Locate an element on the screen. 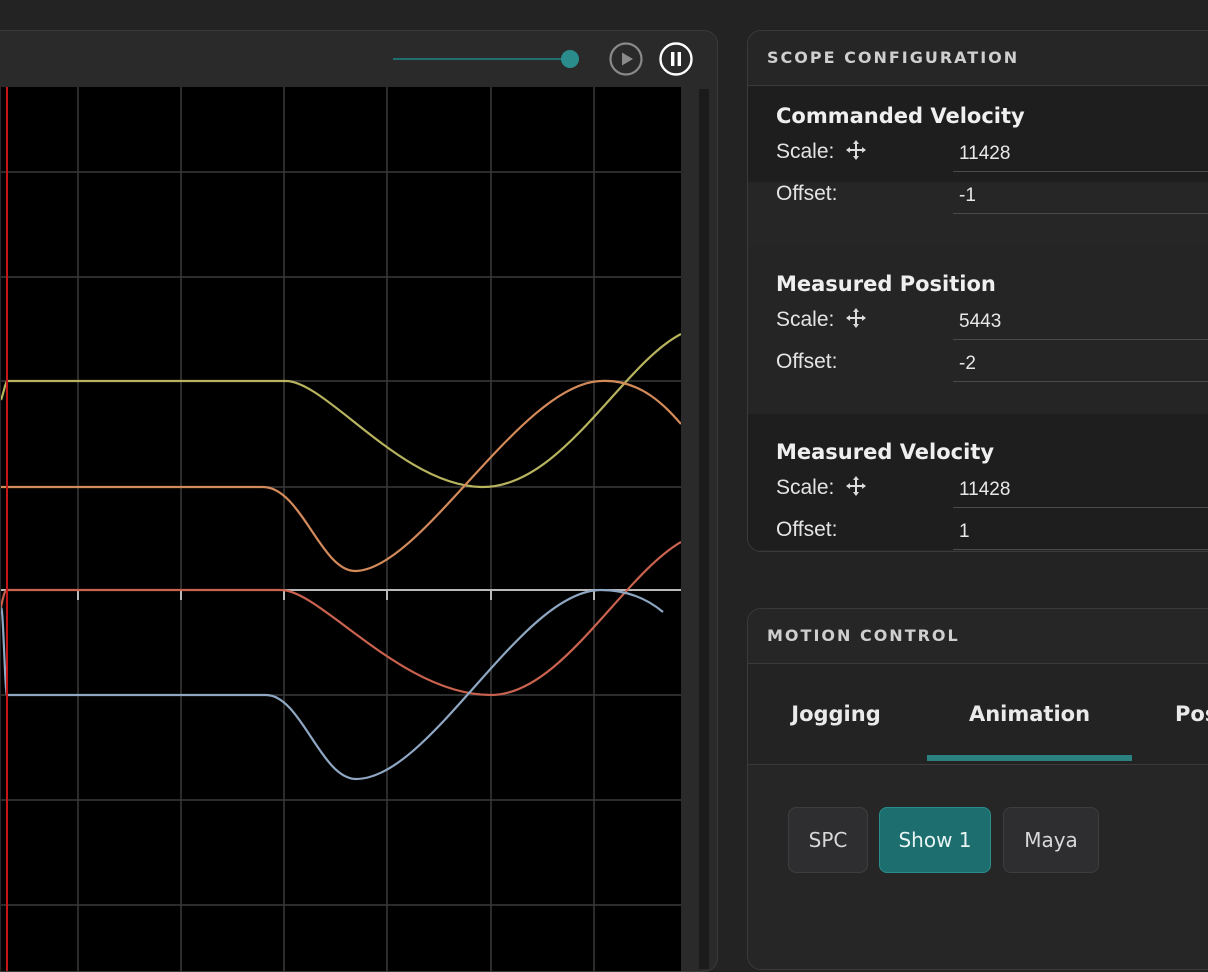 The width and height of the screenshot is (1208, 972). slider-thumb is located at coordinates (570, 59).